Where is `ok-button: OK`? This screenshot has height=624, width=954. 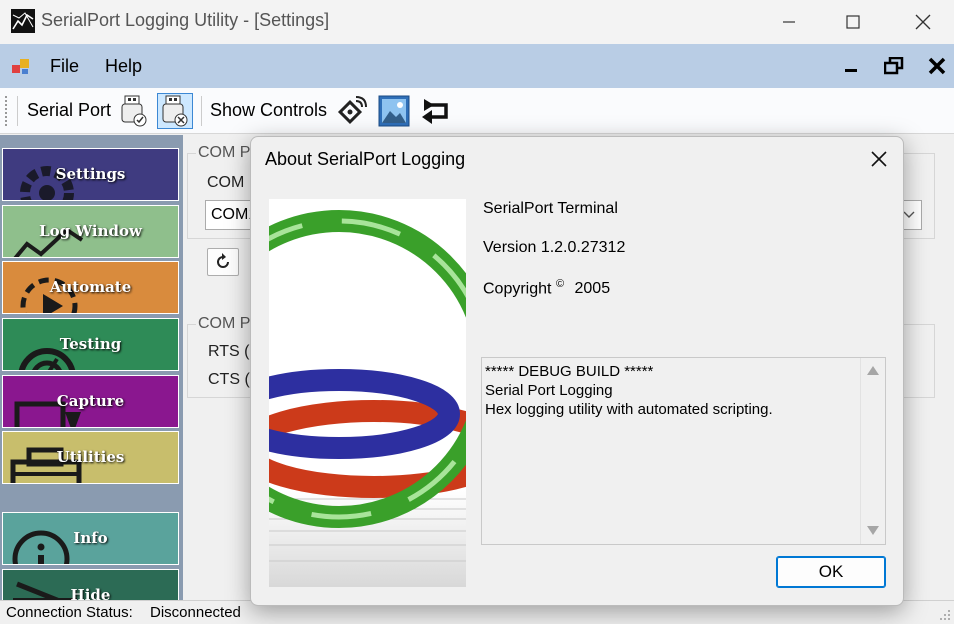
ok-button: OK is located at coordinates (831, 572).